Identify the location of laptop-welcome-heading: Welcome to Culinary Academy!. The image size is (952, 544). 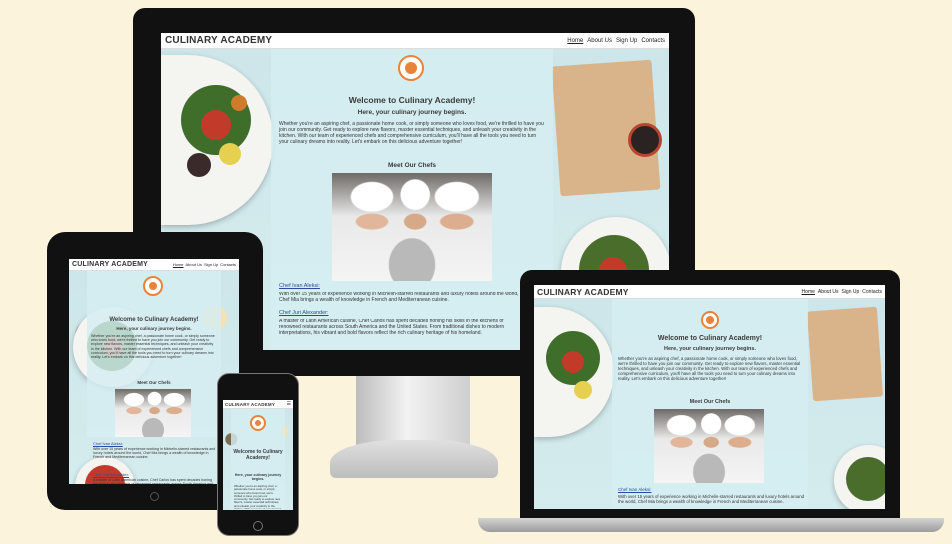
(710, 338).